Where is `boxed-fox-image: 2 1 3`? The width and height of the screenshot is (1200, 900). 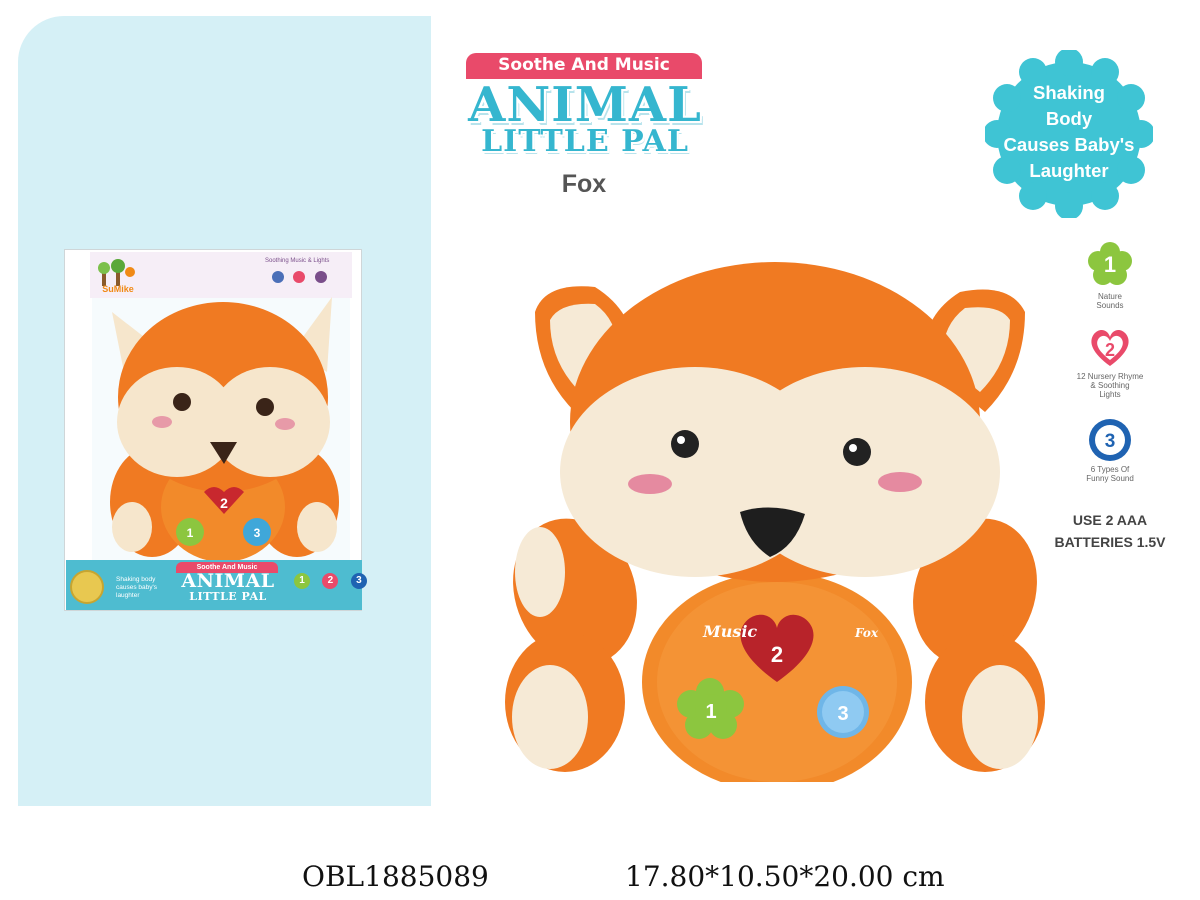 boxed-fox-image: 2 1 3 is located at coordinates (224, 428).